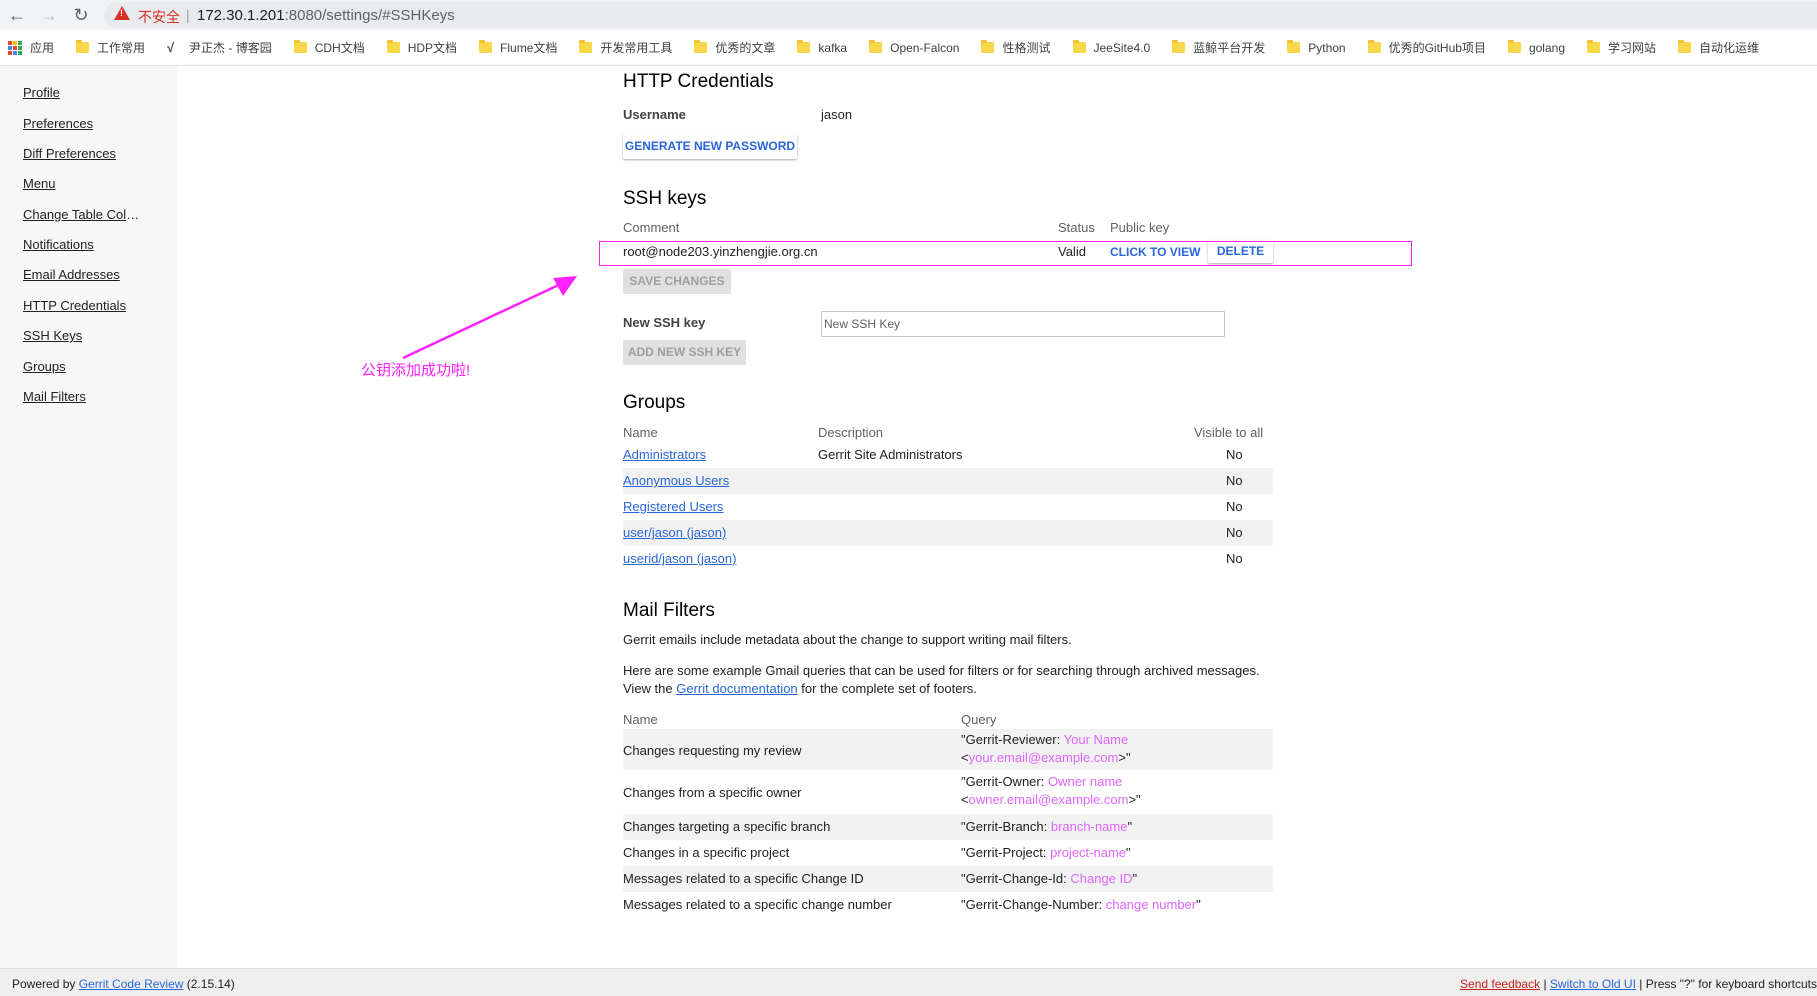 The image size is (1817, 996). What do you see at coordinates (1621, 47) in the screenshot?
I see `bookmark-folder: 学习网站` at bounding box center [1621, 47].